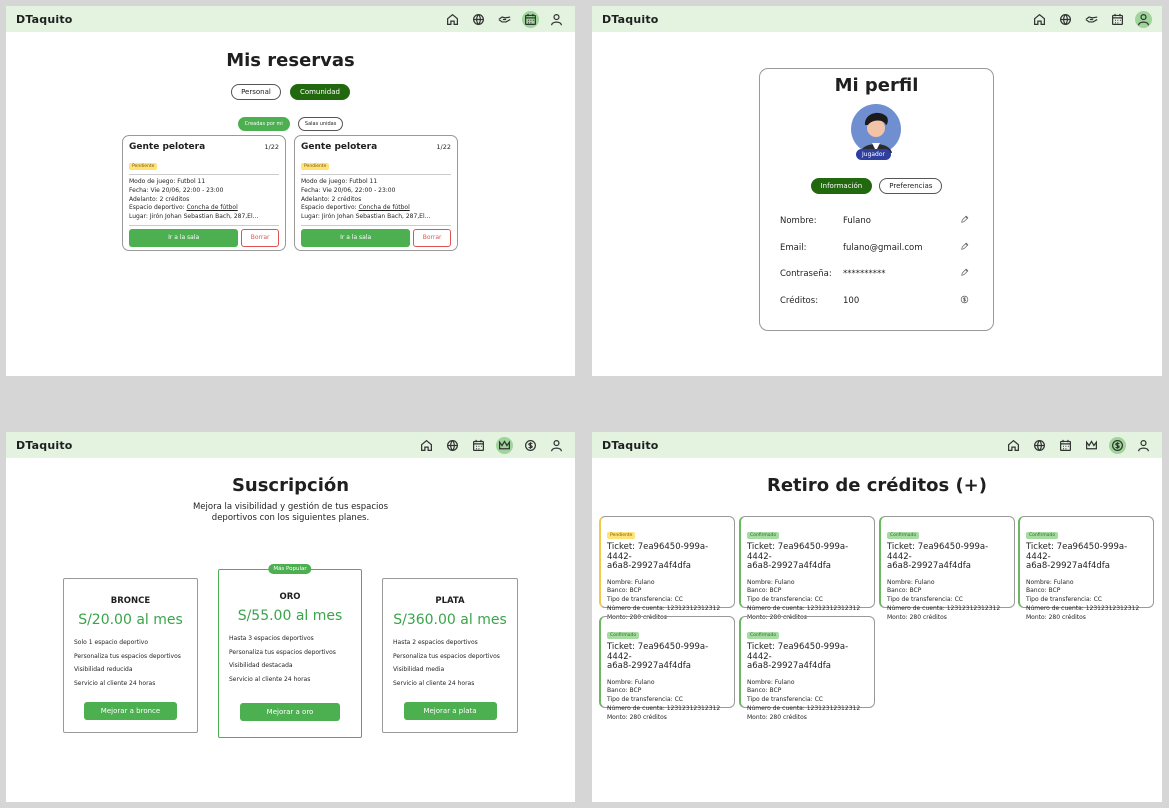 Image resolution: width=1169 pixels, height=808 pixels. Describe the element at coordinates (263, 124) in the screenshot. I see `subtab-creadas: Creadas por mi` at that location.